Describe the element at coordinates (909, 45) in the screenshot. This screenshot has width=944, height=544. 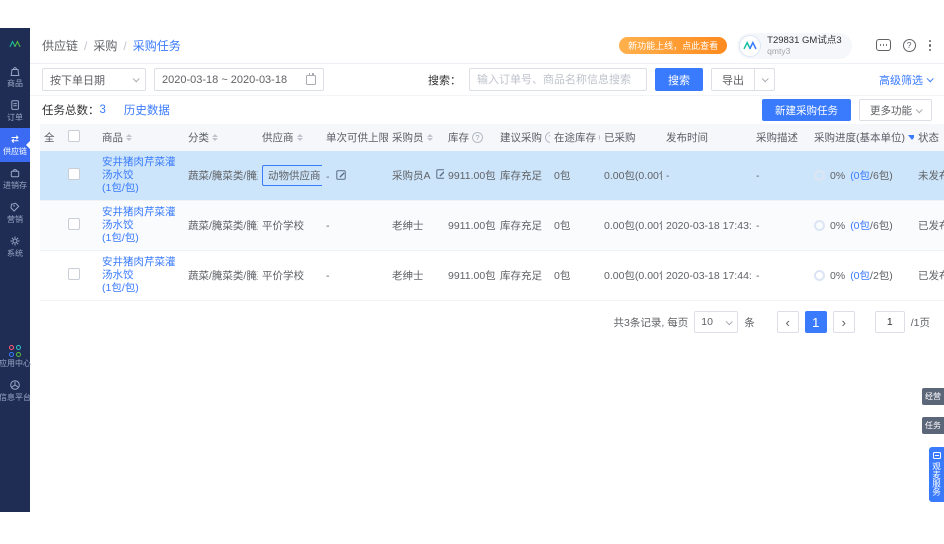
I see `help-icon: ?` at that location.